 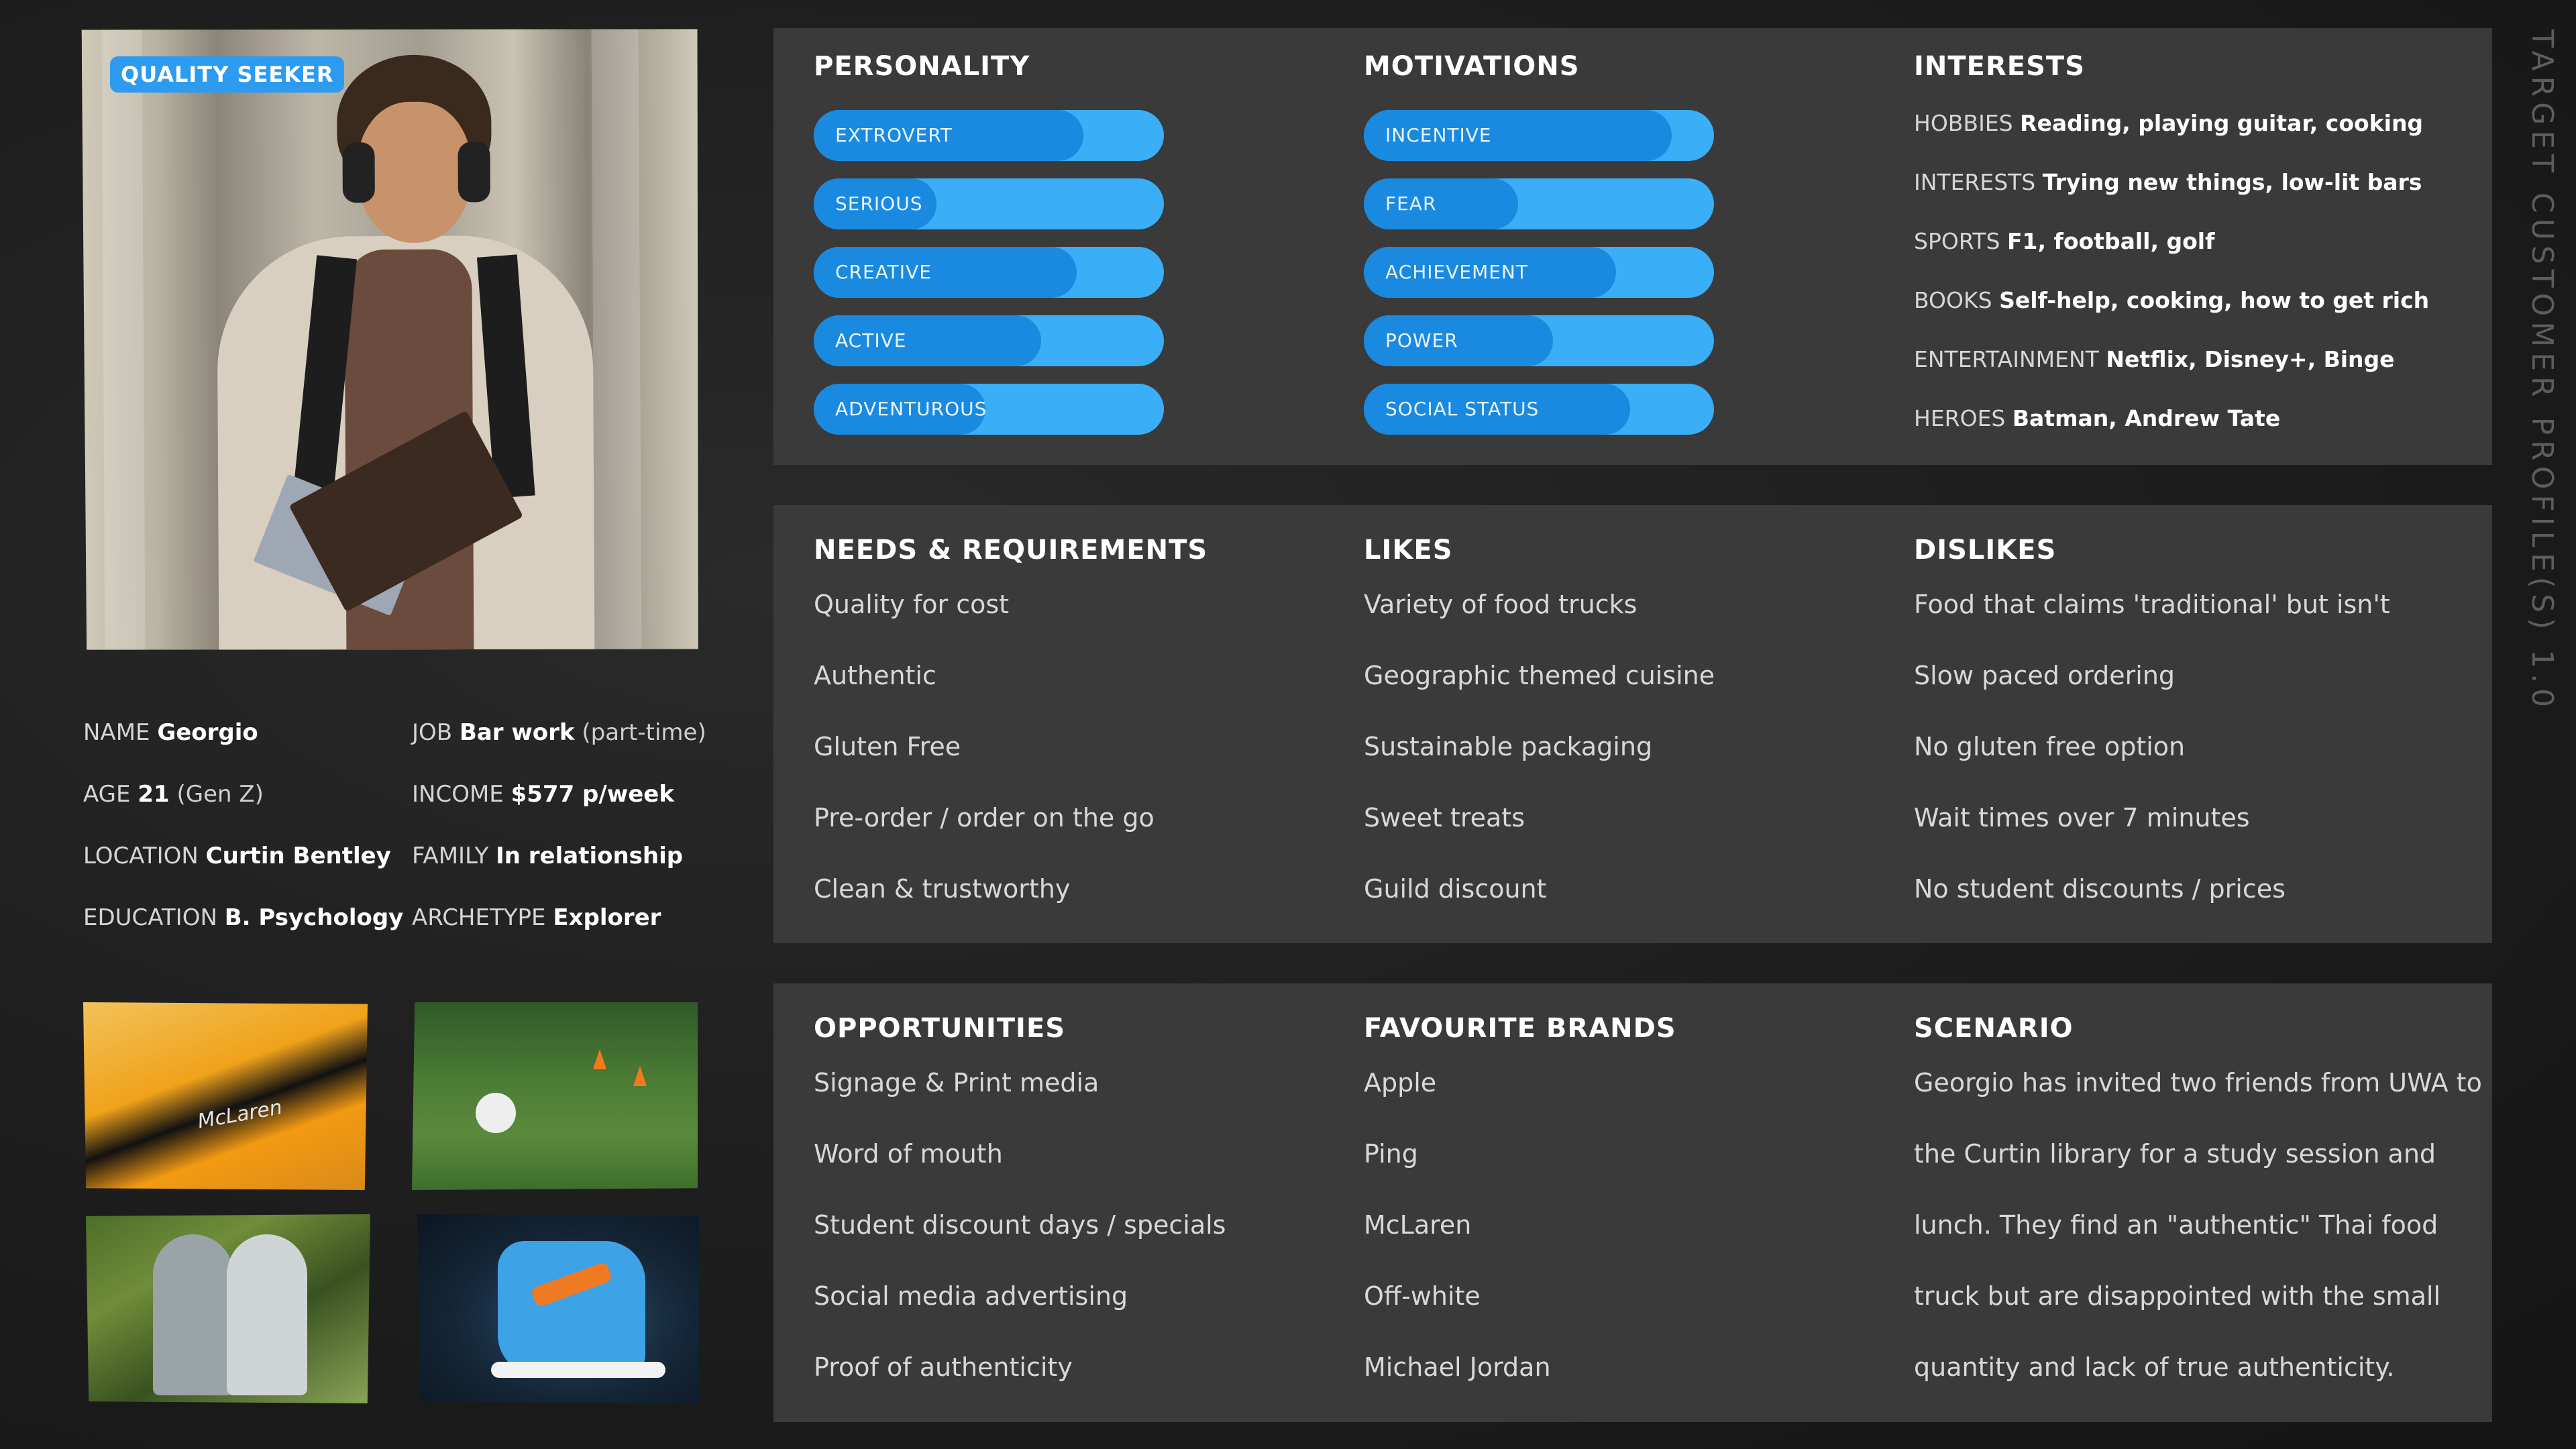 I want to click on personality-bar: SERIOUS, so click(x=989, y=203).